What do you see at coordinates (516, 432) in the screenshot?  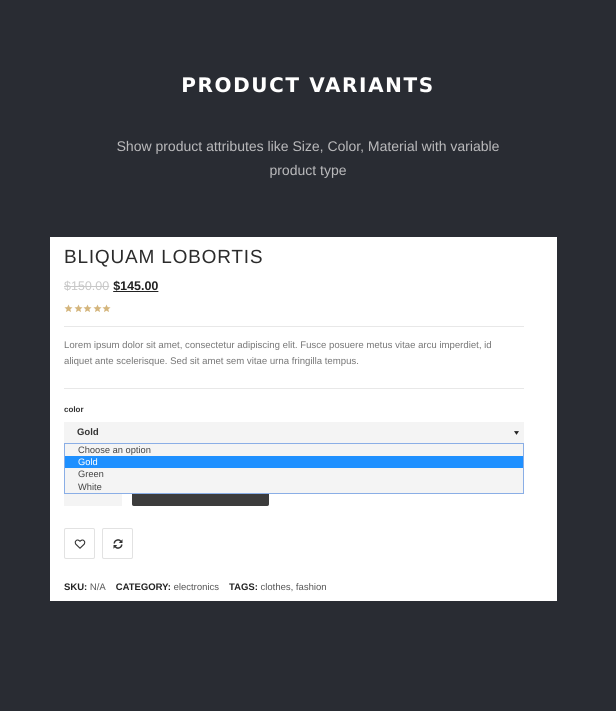 I see `caret-icon` at bounding box center [516, 432].